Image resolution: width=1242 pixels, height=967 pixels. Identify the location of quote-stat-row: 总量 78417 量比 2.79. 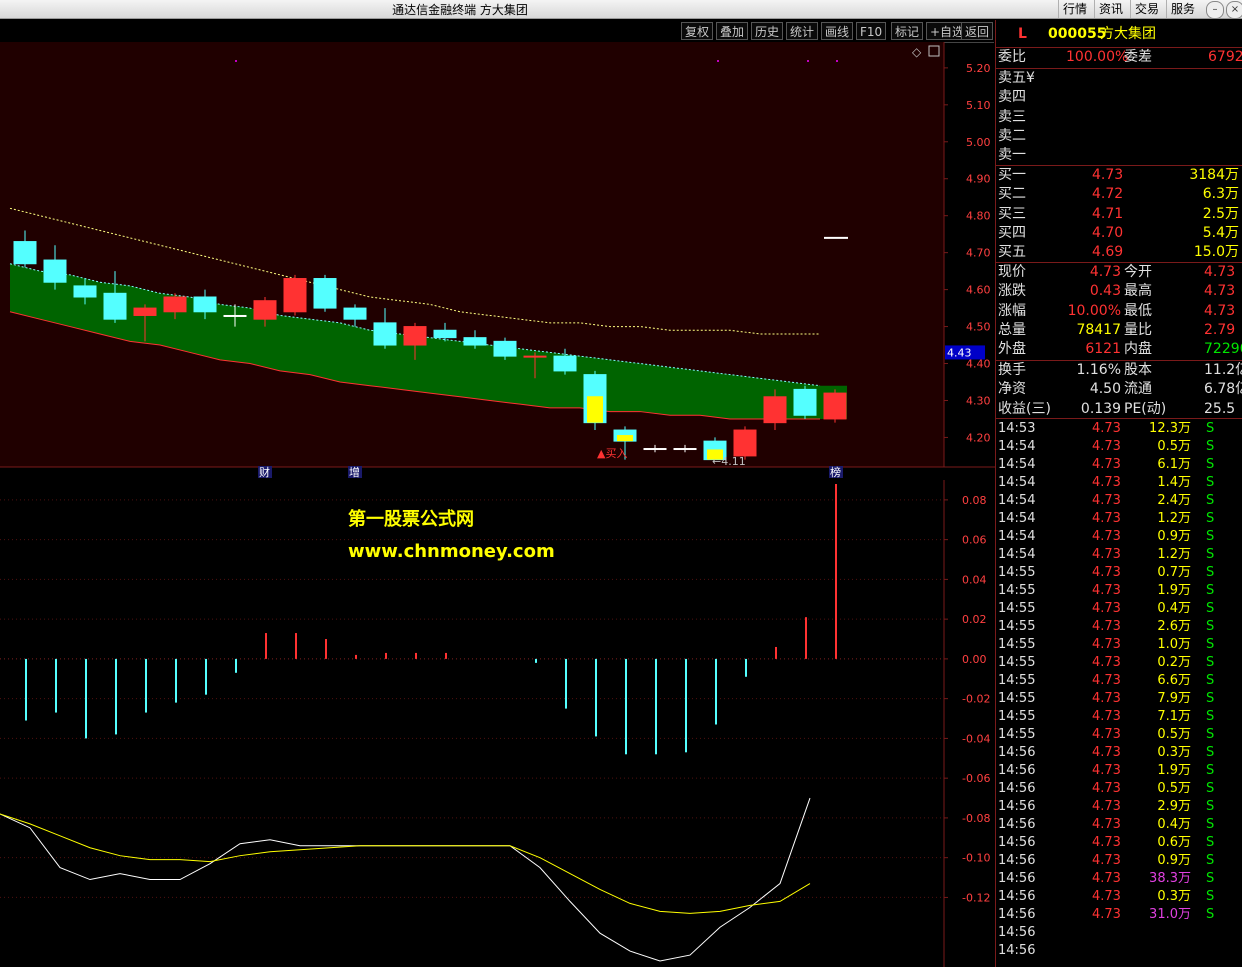
(1119, 330).